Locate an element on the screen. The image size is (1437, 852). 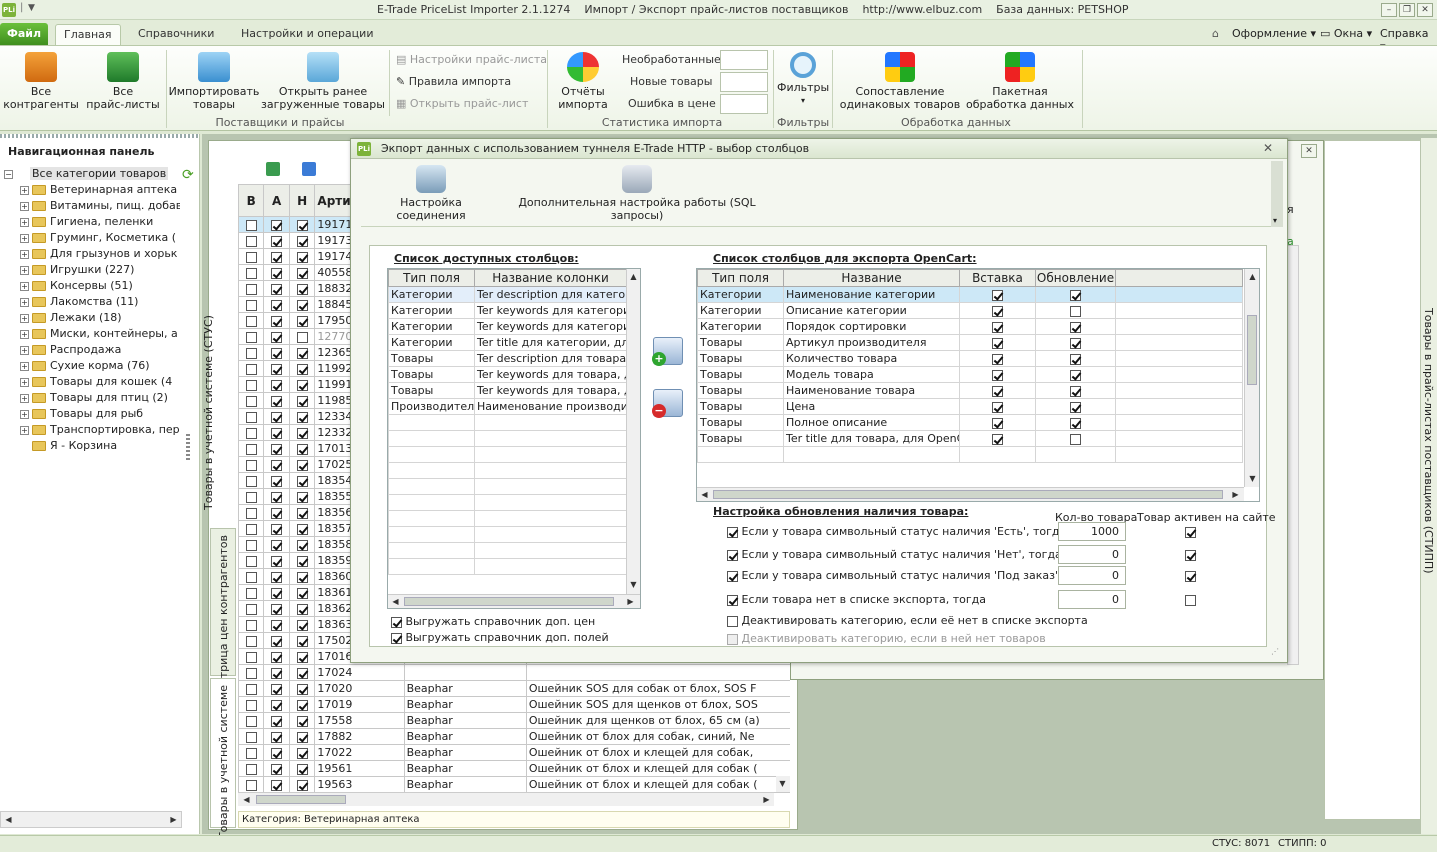
list-item: Категории Порядок сортировки is located at coordinates (970, 326).